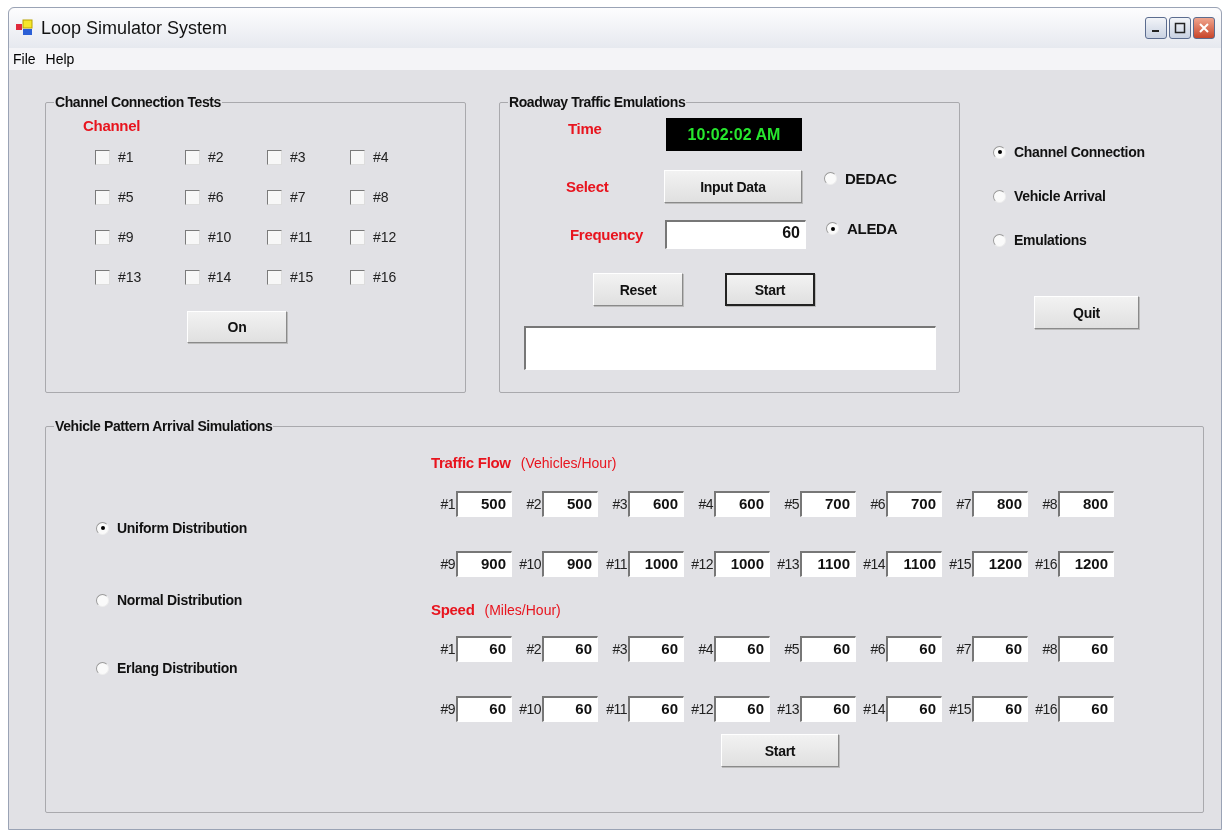 This screenshot has height=830, width=1222. What do you see at coordinates (1086, 312) in the screenshot?
I see `push-button: Quit` at bounding box center [1086, 312].